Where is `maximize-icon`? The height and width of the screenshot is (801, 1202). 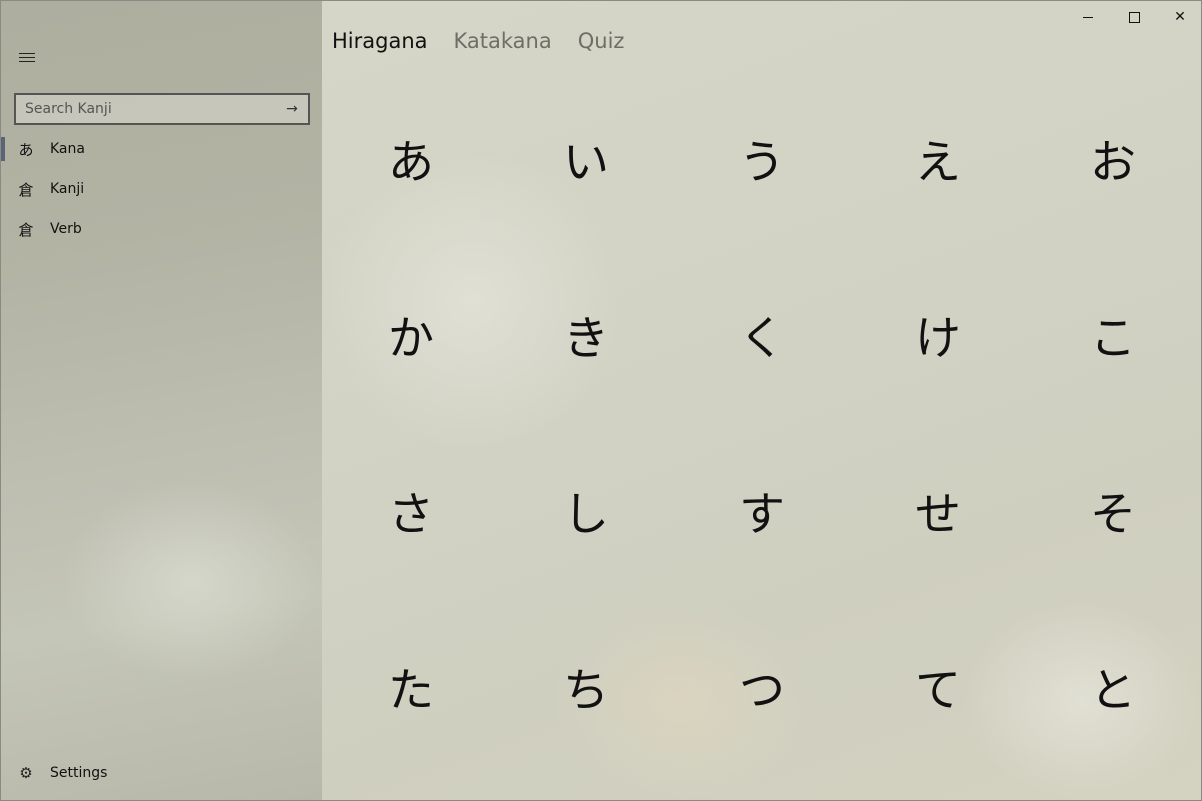
maximize-icon is located at coordinates (1134, 17).